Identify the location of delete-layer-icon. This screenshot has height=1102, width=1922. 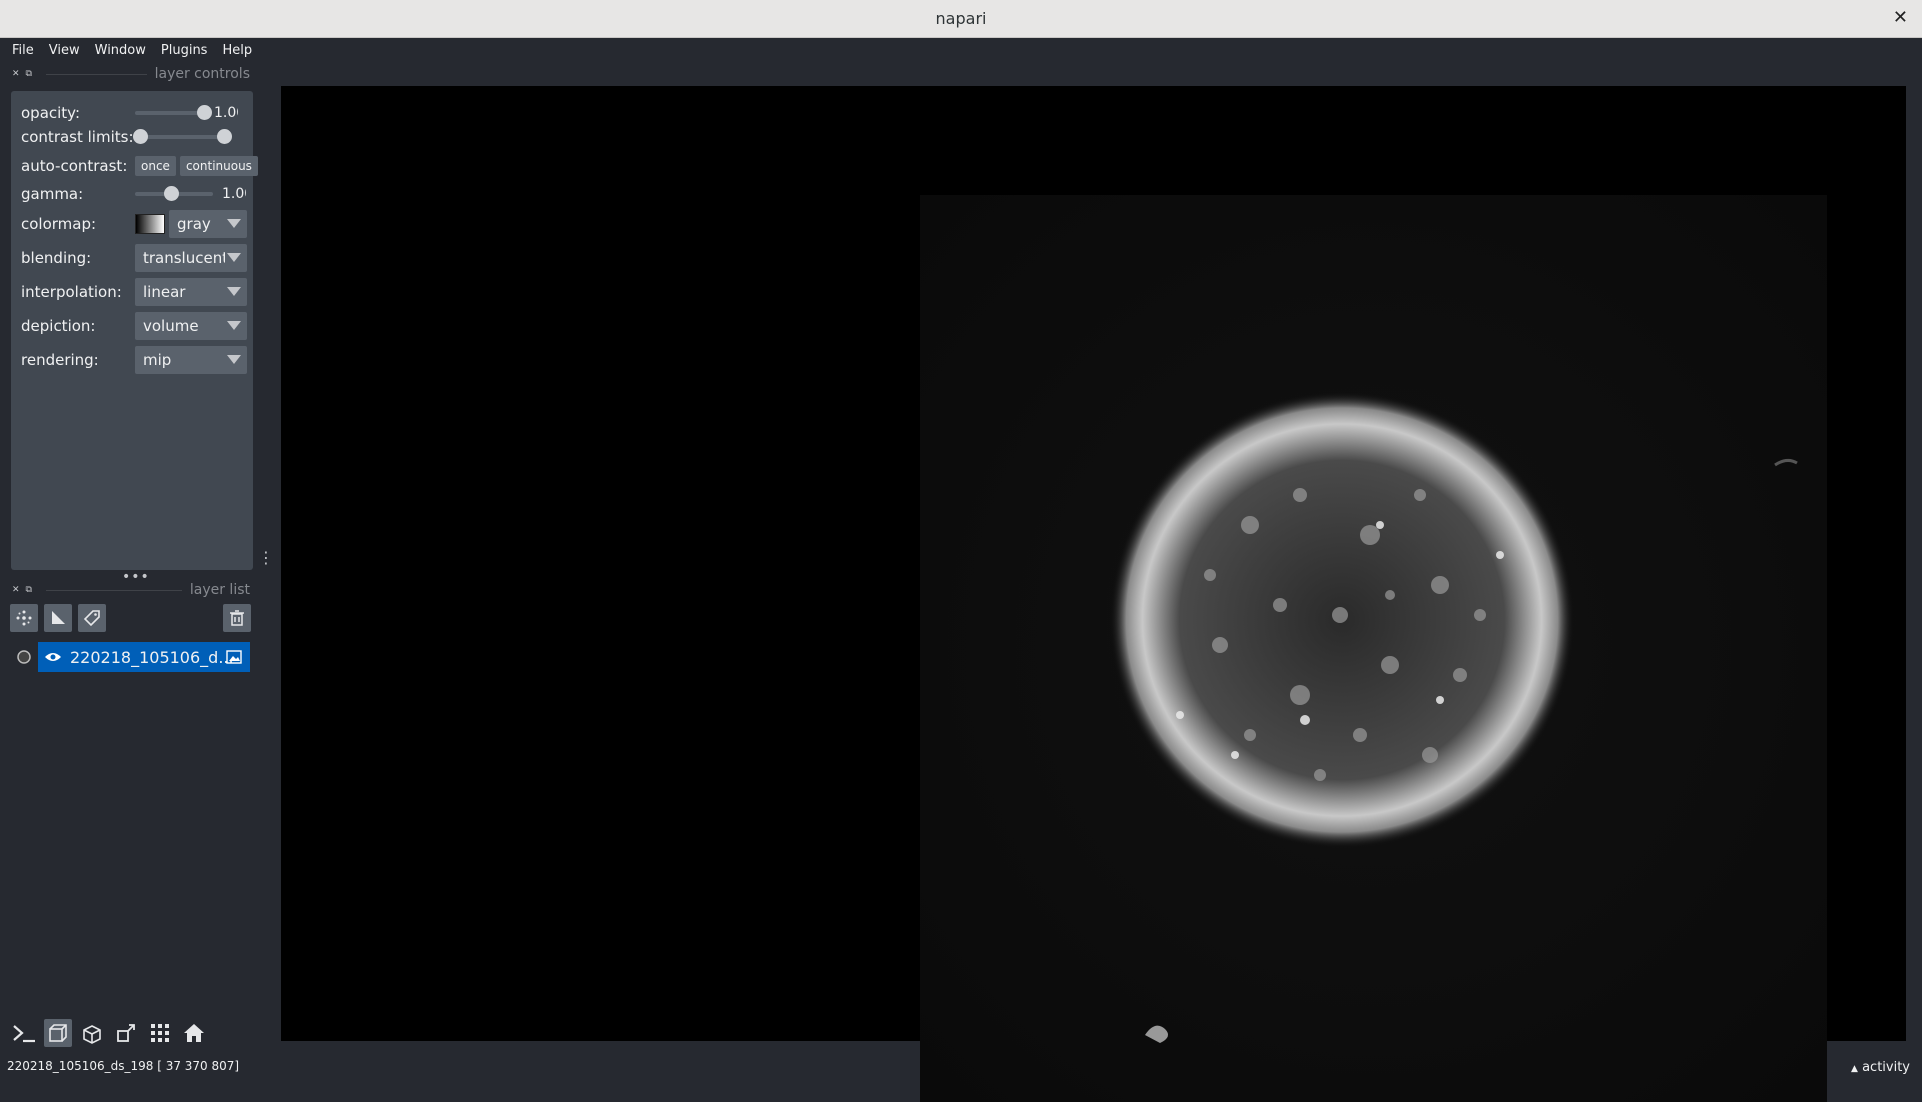
(237, 618).